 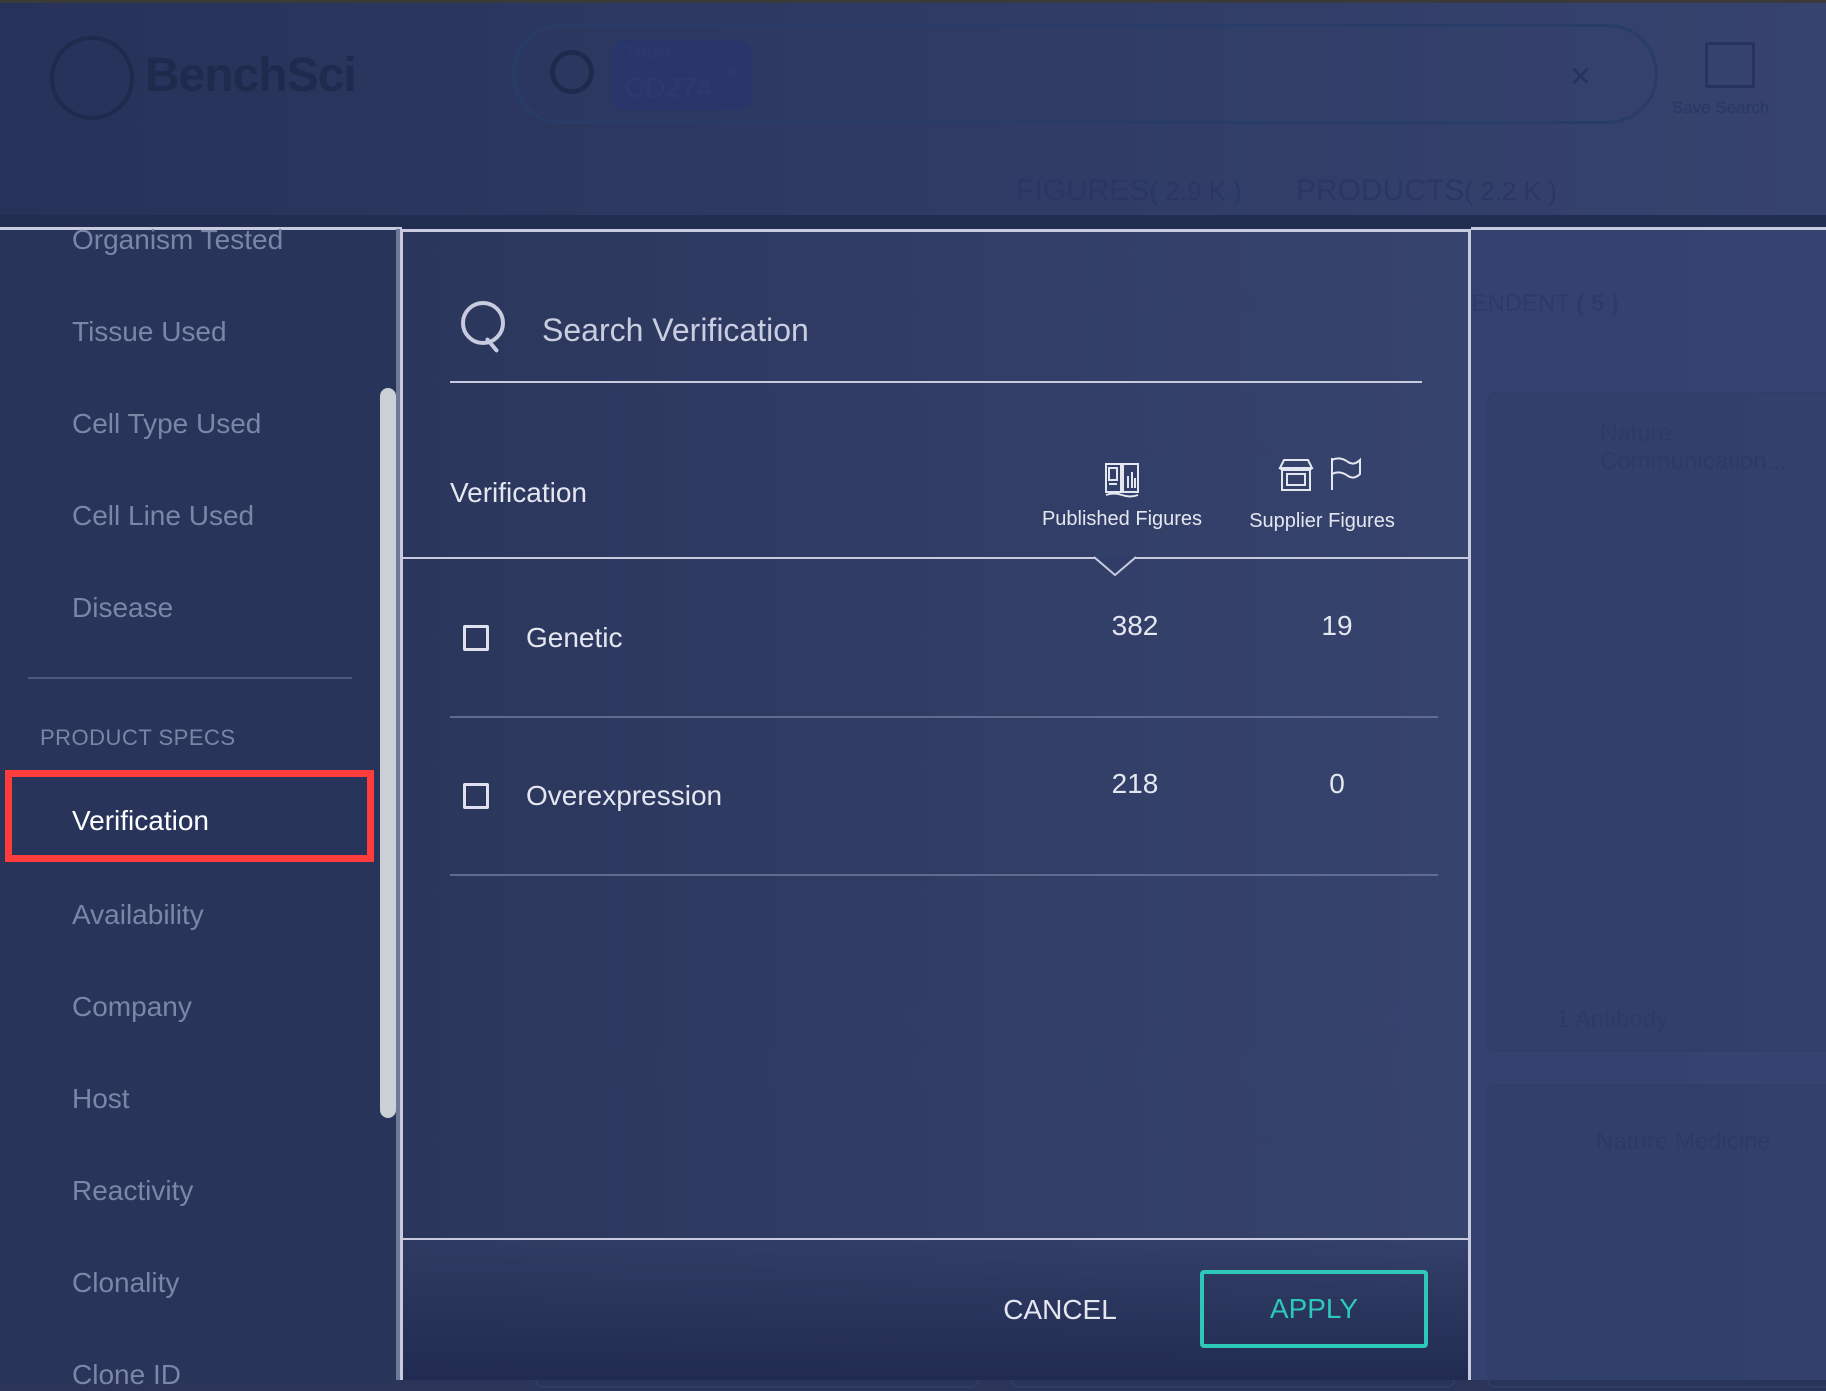 I want to click on genetic-published-count: 382, so click(x=1135, y=625).